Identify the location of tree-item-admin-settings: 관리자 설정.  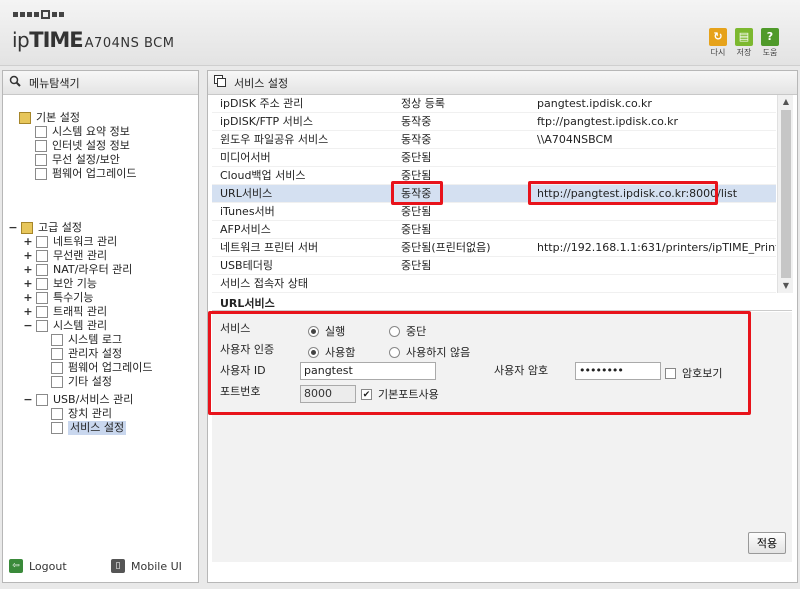
(86, 354).